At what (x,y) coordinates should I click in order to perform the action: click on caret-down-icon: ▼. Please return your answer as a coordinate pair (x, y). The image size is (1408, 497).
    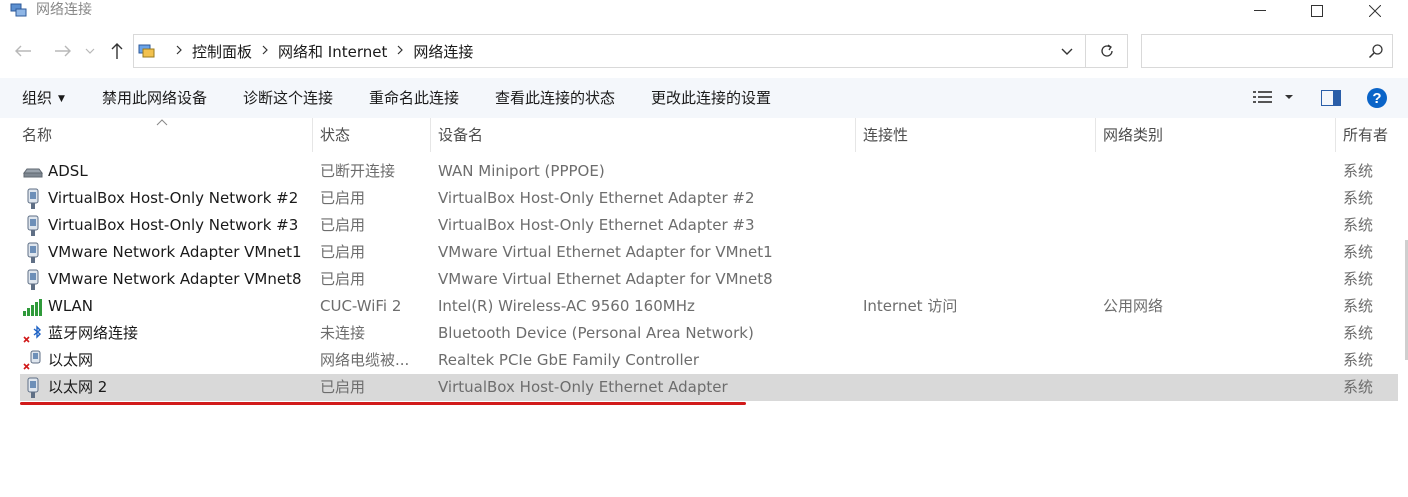
    Looking at the image, I should click on (61, 98).